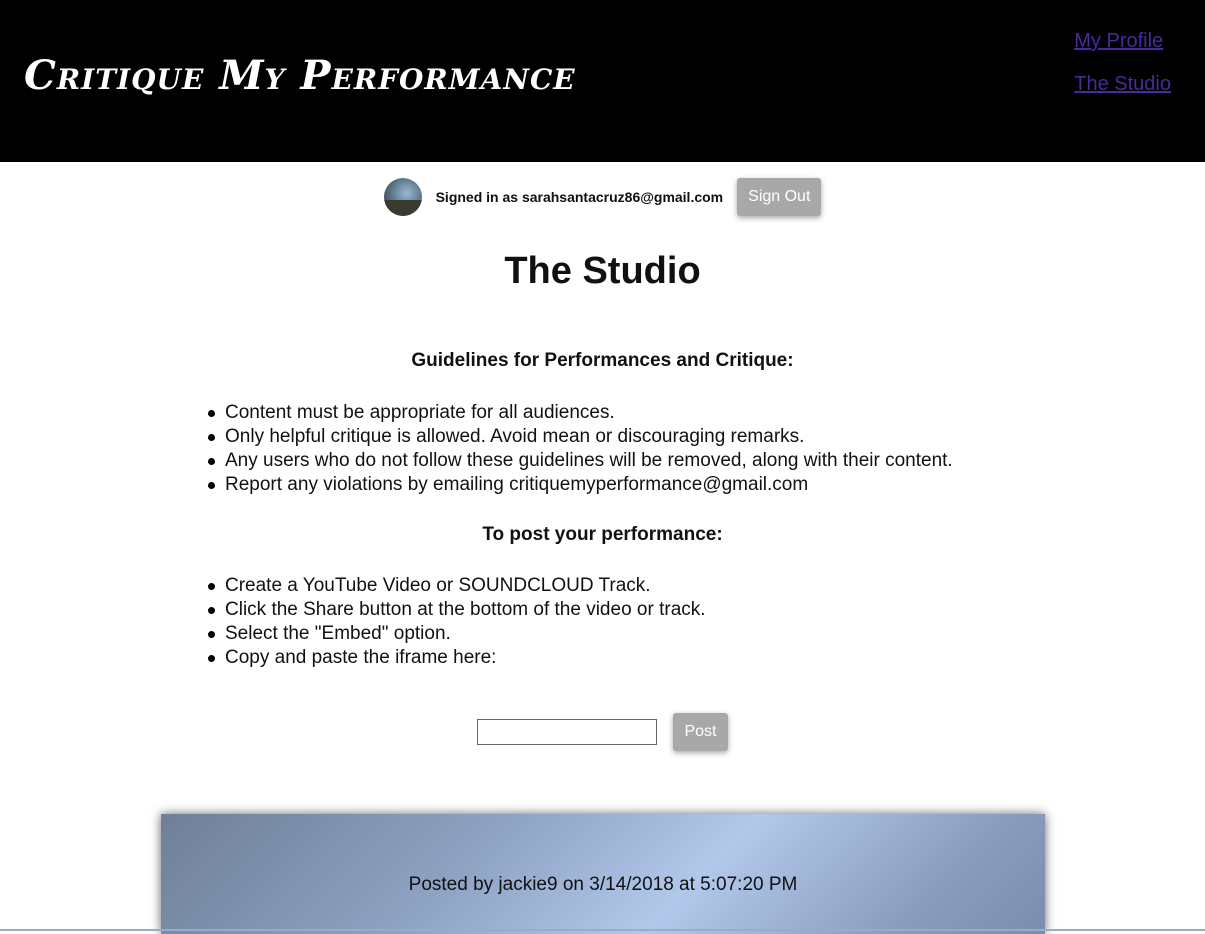  What do you see at coordinates (456, 634) in the screenshot?
I see `list-item: Select the "Embed" option.` at bounding box center [456, 634].